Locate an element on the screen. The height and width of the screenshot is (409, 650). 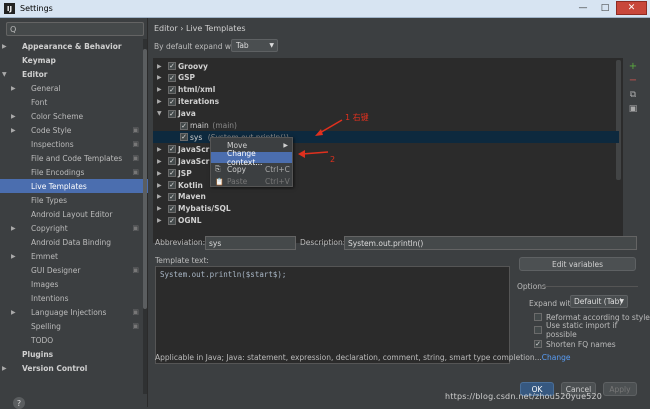
sidebar-item: File Encodings ▣ is located at coordinates (74, 172).